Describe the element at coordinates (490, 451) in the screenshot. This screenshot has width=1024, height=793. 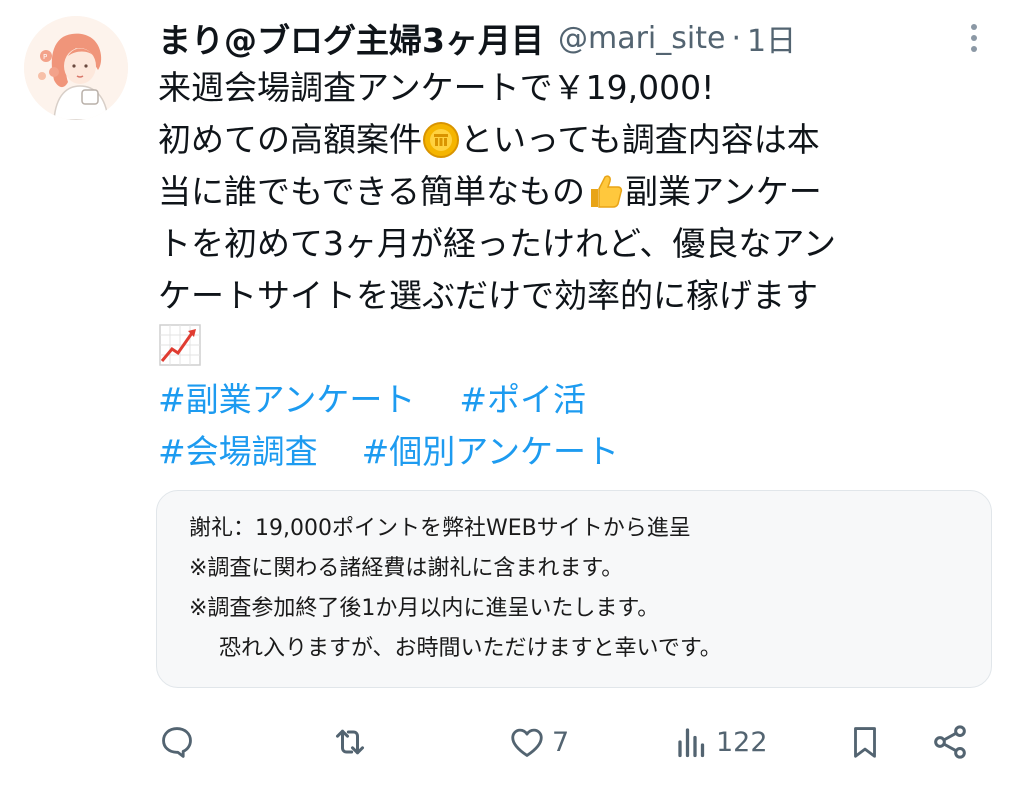
I see `hashtag-link: #個別アンケート` at that location.